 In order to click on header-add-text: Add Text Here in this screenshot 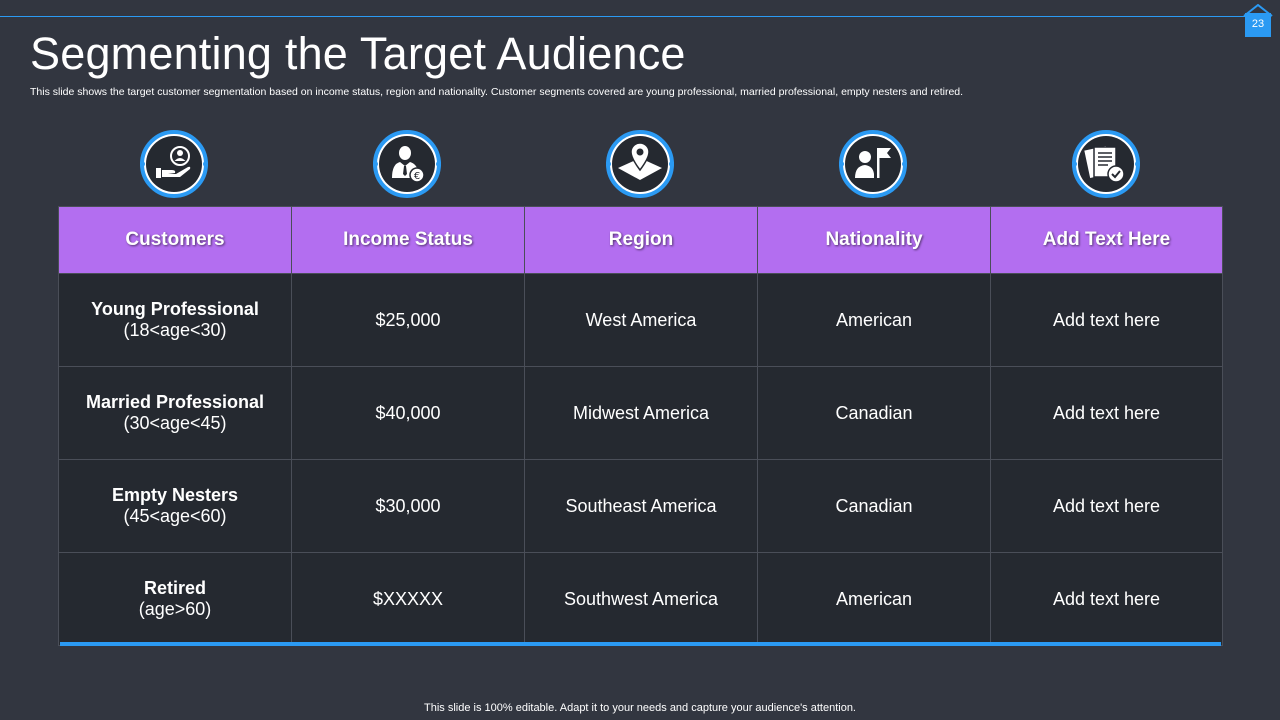, I will do `click(1106, 240)`.